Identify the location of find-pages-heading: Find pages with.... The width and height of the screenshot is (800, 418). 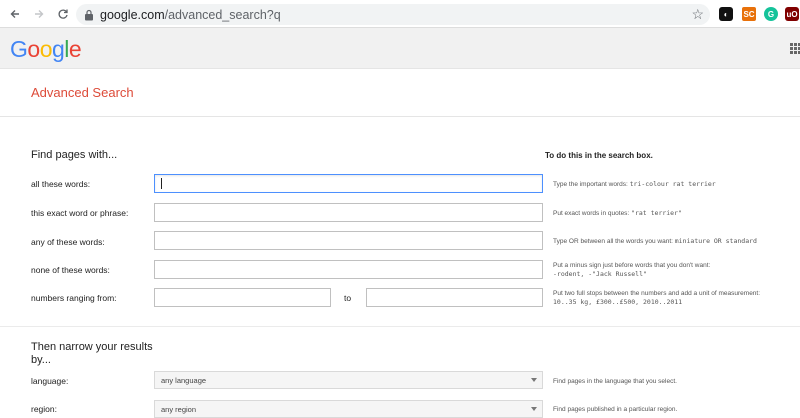
(74, 155).